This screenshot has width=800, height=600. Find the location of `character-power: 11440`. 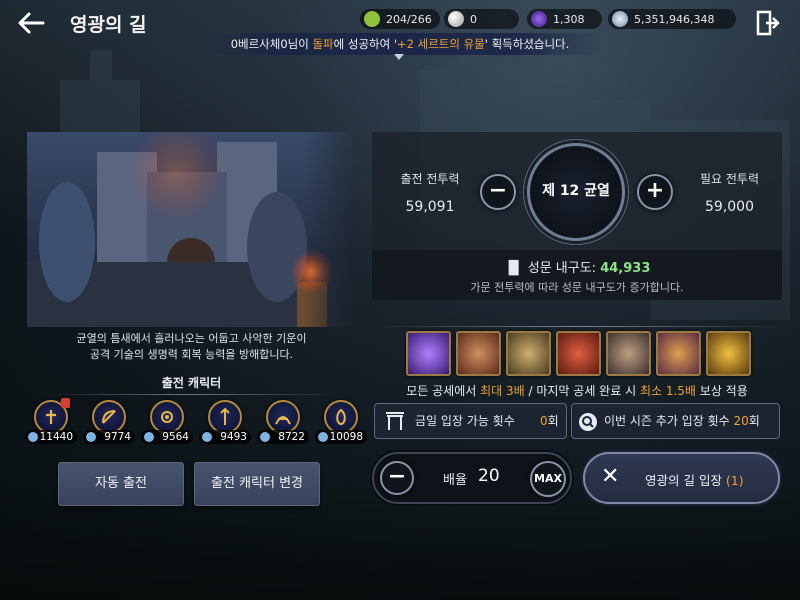

character-power: 11440 is located at coordinates (51, 437).